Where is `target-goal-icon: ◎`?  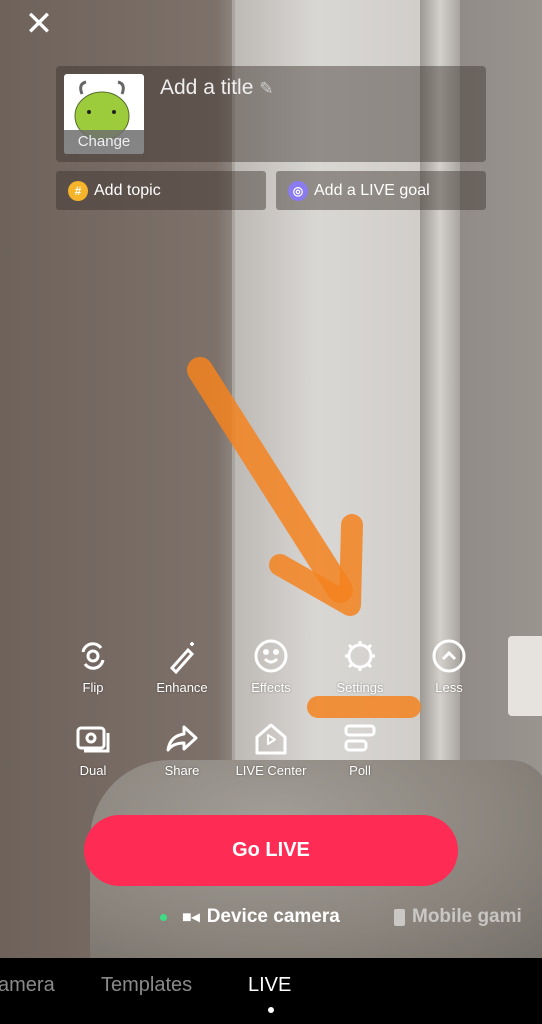 target-goal-icon: ◎ is located at coordinates (298, 190).